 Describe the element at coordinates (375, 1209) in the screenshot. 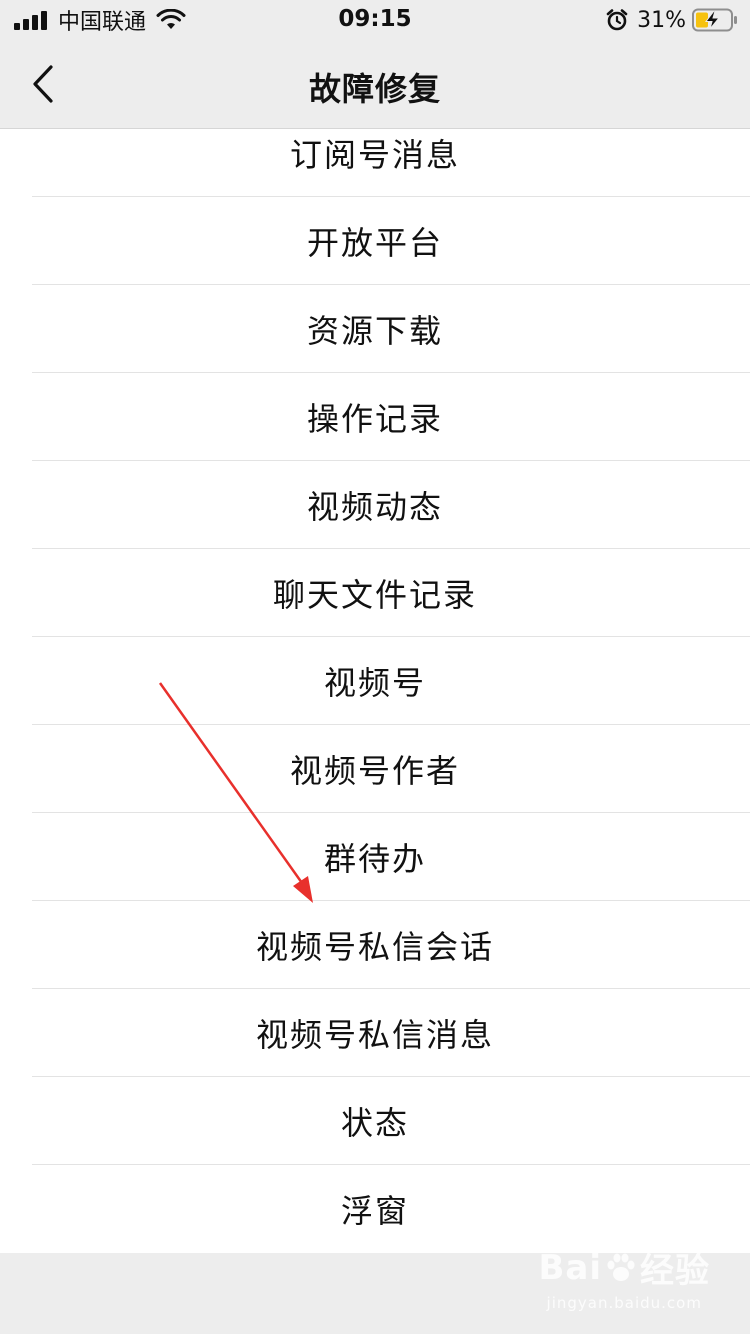

I see `list-item: 浮窗` at that location.